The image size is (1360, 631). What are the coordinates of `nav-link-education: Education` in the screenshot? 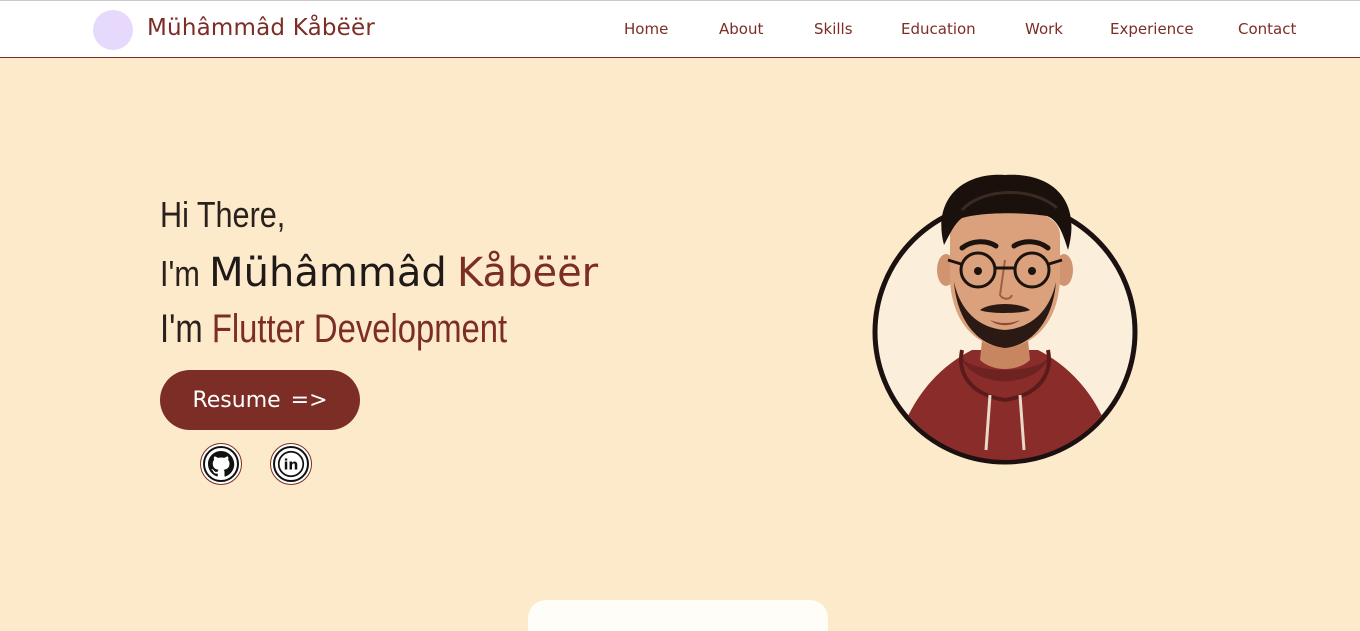 It's located at (938, 29).